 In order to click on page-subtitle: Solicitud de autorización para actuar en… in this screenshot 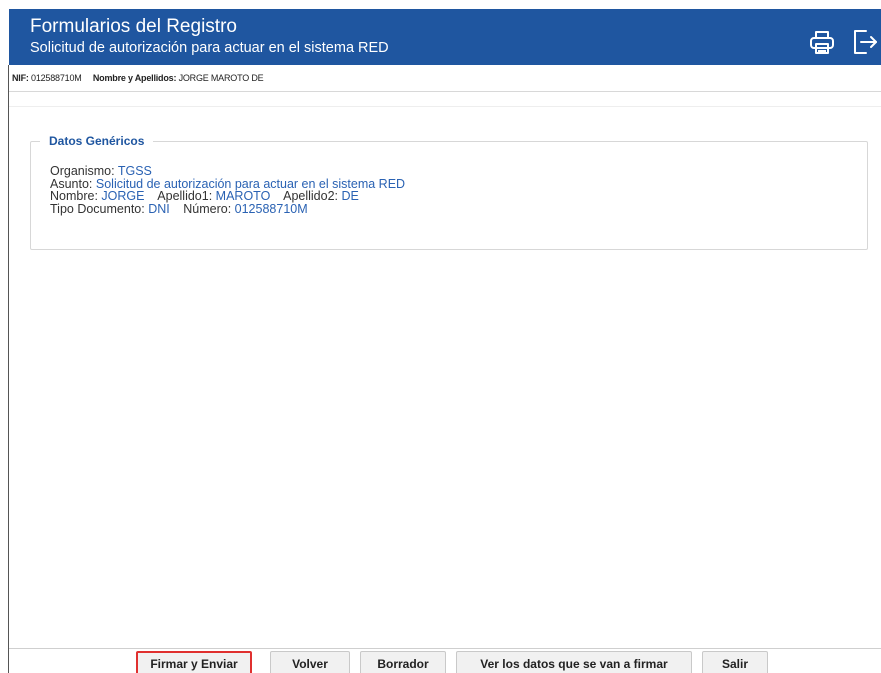, I will do `click(209, 48)`.